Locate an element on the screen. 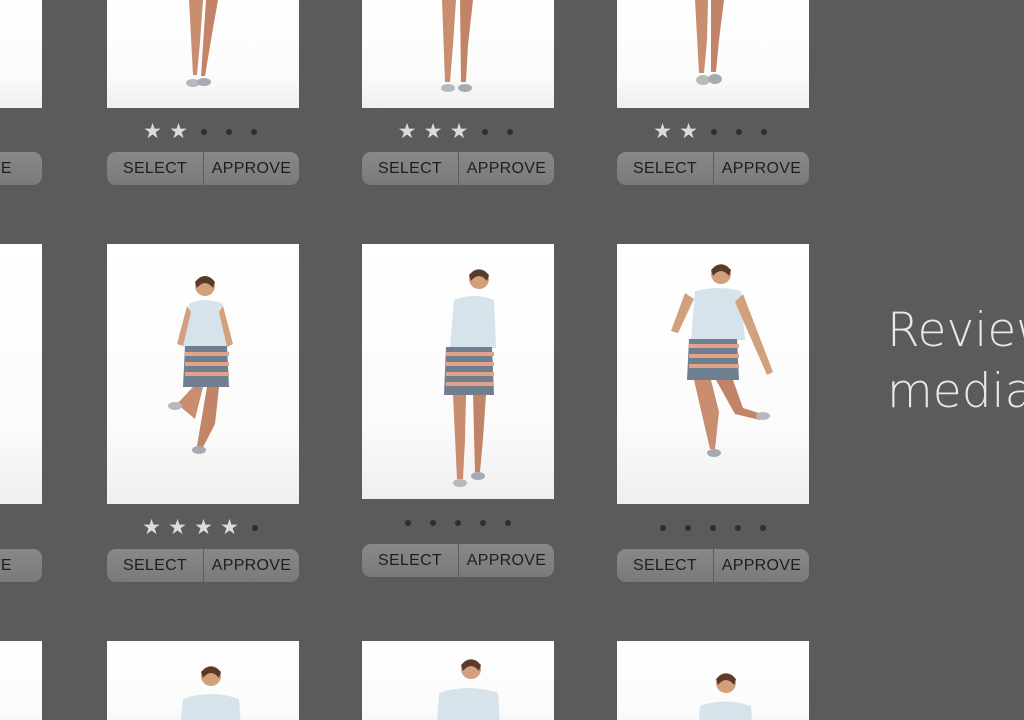  headline-line-1: Review is located at coordinates (955, 330).